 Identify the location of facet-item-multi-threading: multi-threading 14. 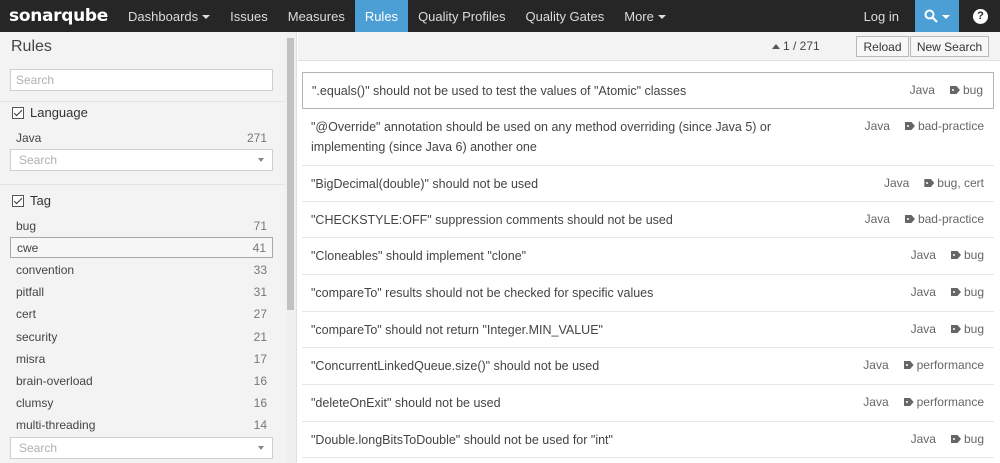
(141, 424).